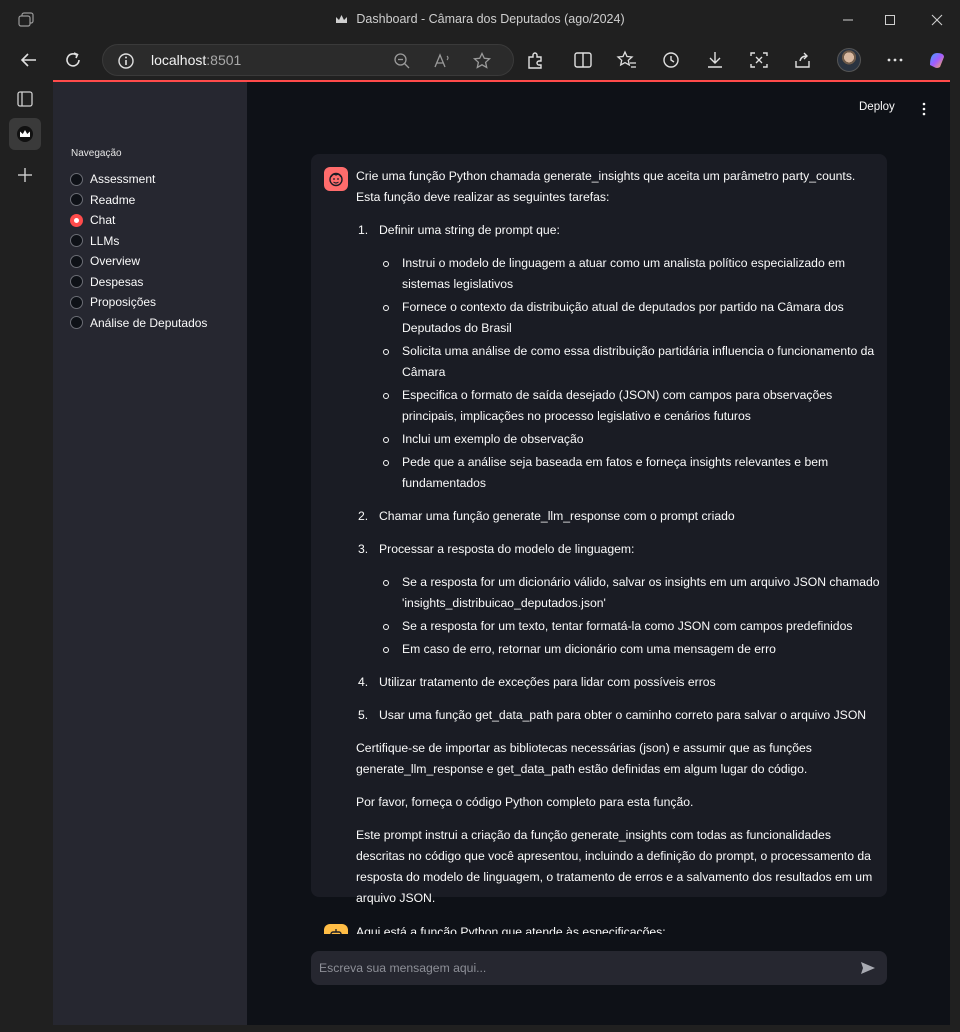 The width and height of the screenshot is (960, 1032). Describe the element at coordinates (671, 60) in the screenshot. I see `history-icon` at that location.